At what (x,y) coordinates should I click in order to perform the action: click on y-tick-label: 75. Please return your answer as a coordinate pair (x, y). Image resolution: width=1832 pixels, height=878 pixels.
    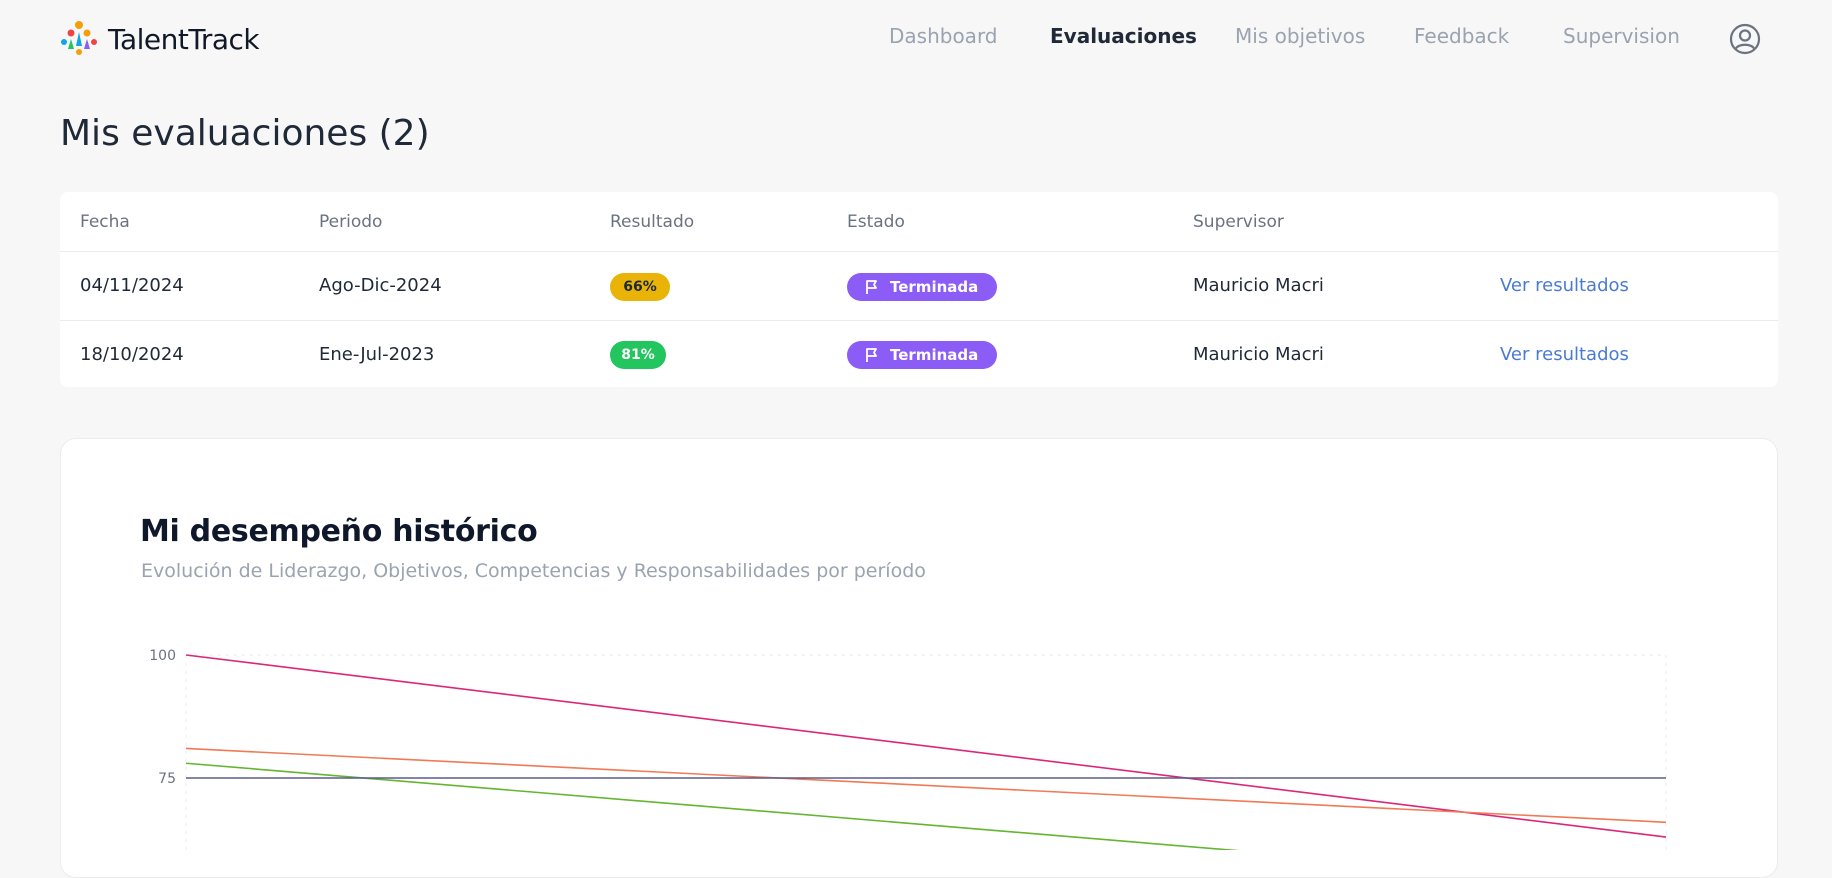
    Looking at the image, I should click on (167, 779).